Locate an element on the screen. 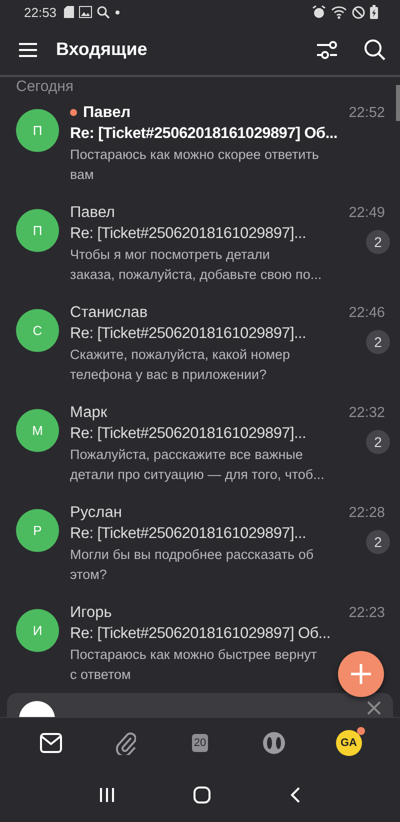  message-time: 22:49 is located at coordinates (366, 212).